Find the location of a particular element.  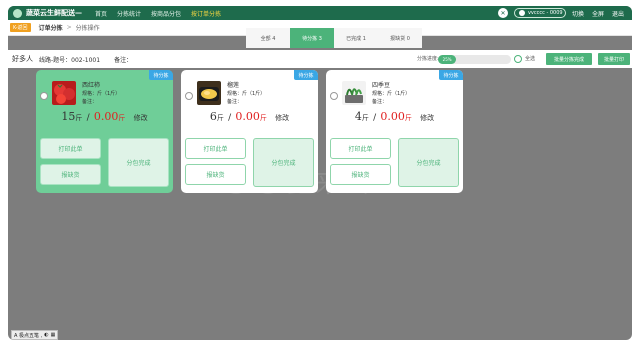

nav-sorting-stats: 分拣统计 is located at coordinates (129, 13).